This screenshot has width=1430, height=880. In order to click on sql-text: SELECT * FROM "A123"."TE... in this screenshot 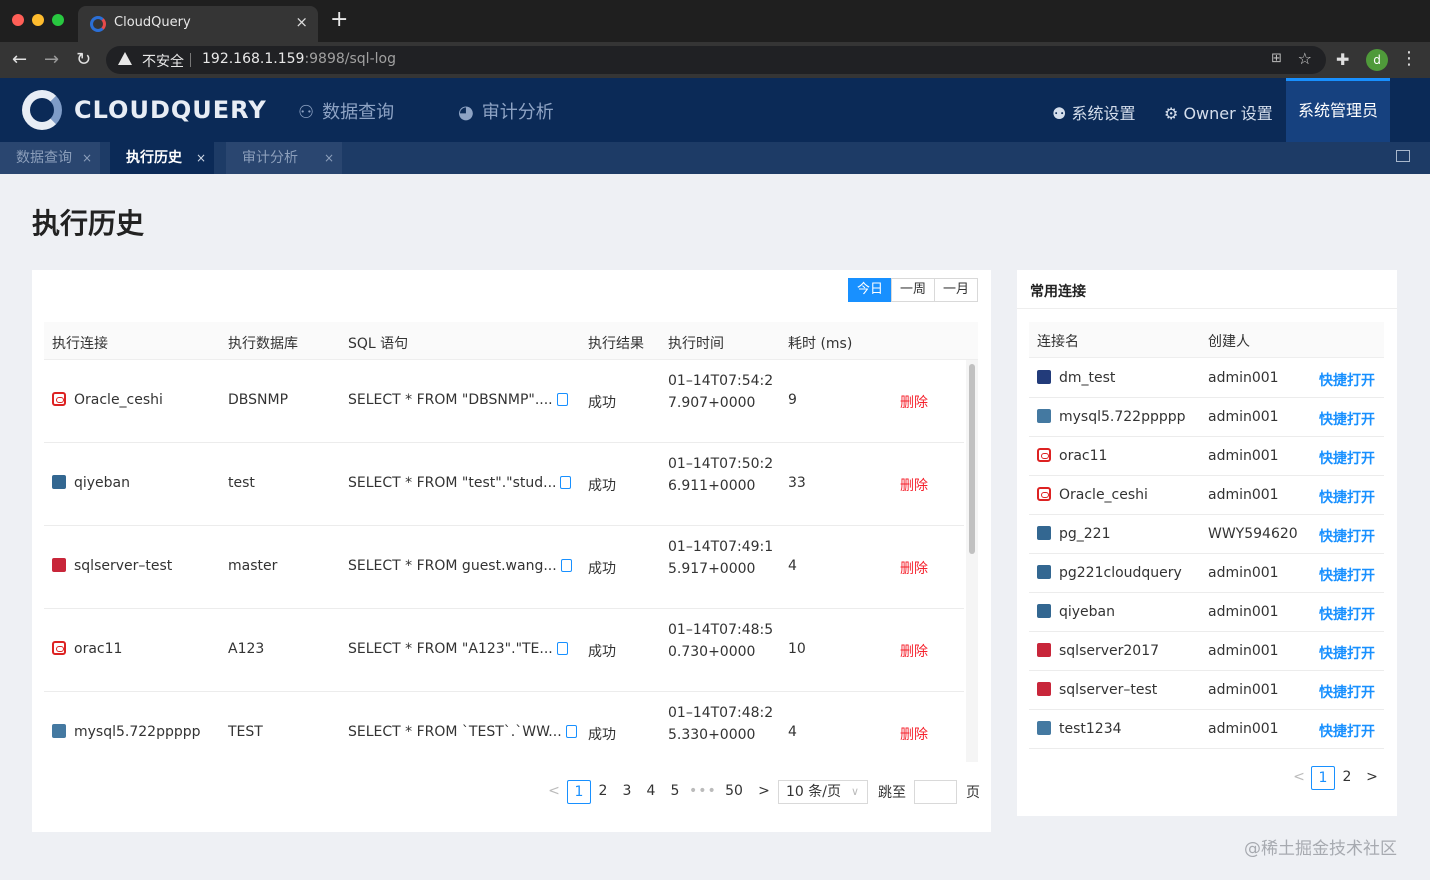, I will do `click(450, 649)`.